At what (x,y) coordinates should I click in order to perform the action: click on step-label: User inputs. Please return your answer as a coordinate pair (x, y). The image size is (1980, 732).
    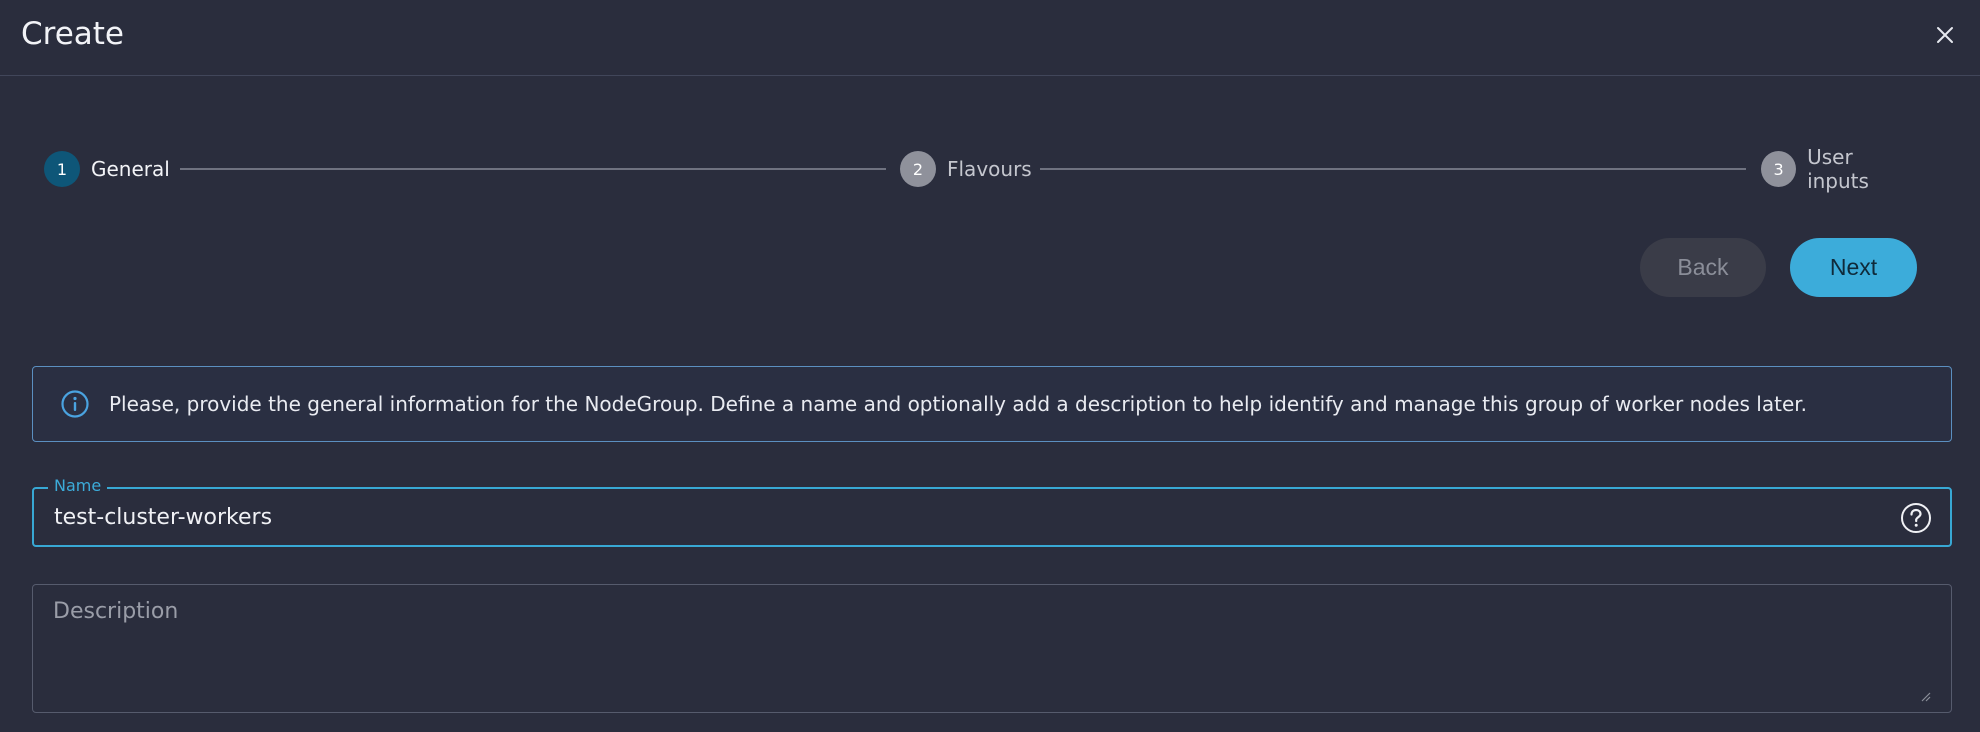
    Looking at the image, I should click on (1838, 169).